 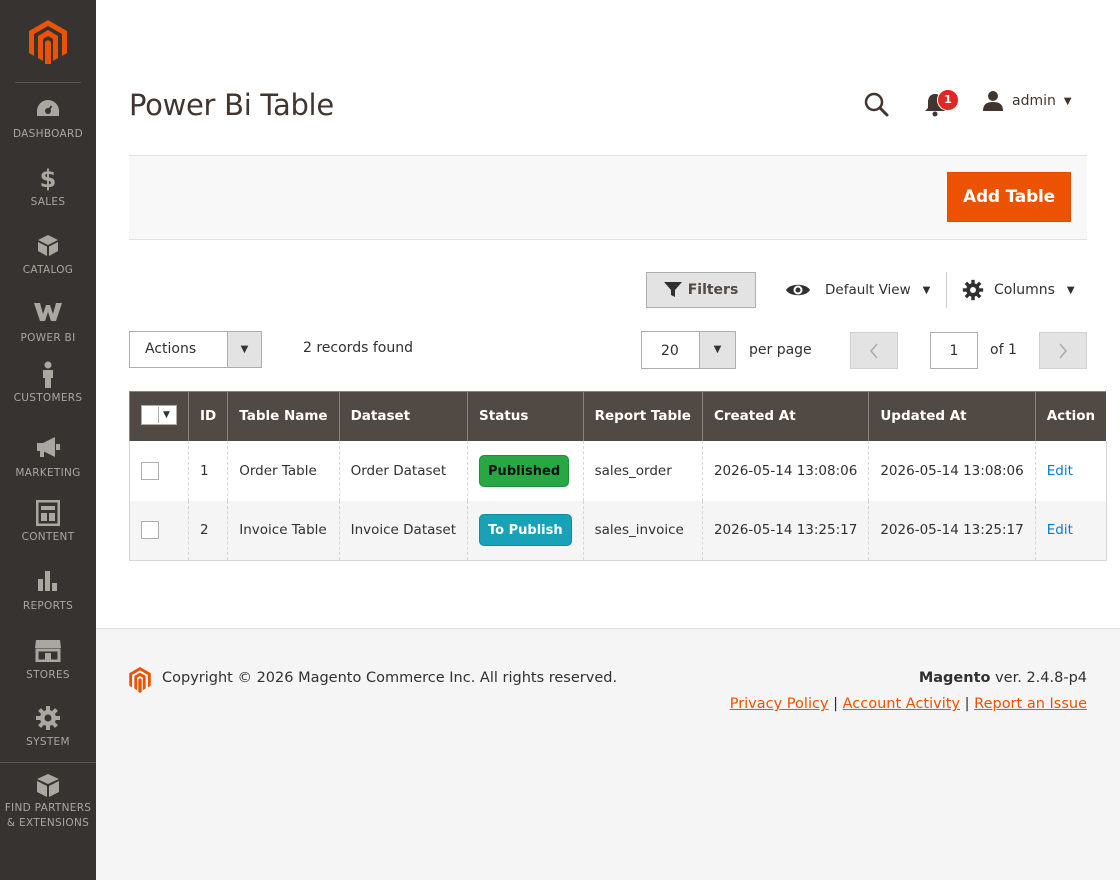 What do you see at coordinates (1070, 416) in the screenshot?
I see `column-header-action: Action` at bounding box center [1070, 416].